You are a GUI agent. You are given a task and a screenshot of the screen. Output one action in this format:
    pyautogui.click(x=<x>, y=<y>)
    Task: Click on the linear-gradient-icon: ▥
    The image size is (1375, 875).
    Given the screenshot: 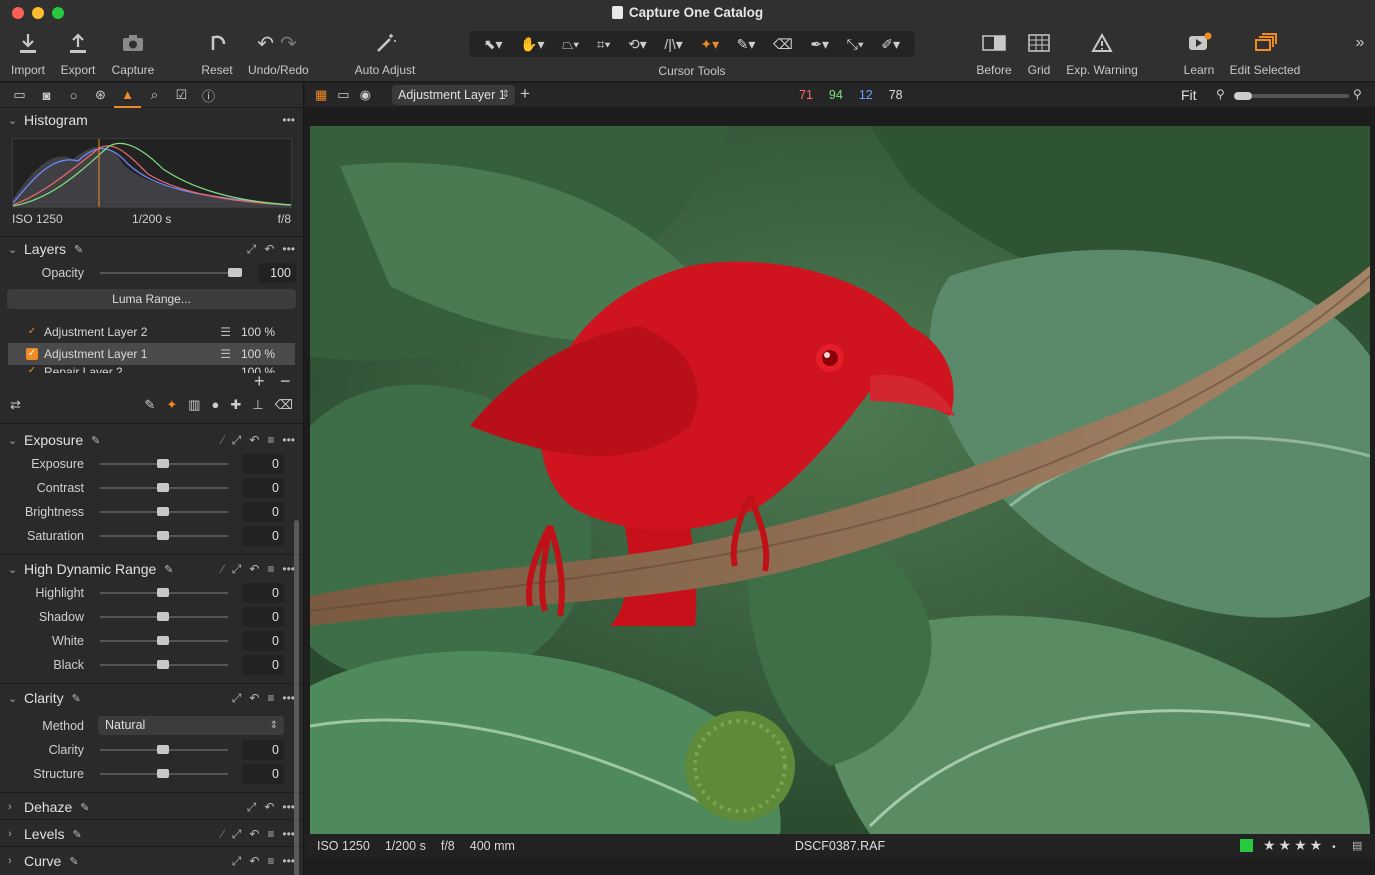 What is the action you would take?
    pyautogui.click(x=194, y=405)
    